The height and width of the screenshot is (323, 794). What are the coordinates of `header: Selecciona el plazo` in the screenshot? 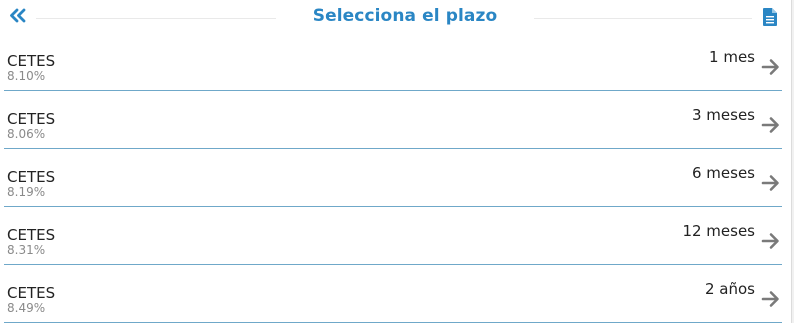 It's located at (395, 18).